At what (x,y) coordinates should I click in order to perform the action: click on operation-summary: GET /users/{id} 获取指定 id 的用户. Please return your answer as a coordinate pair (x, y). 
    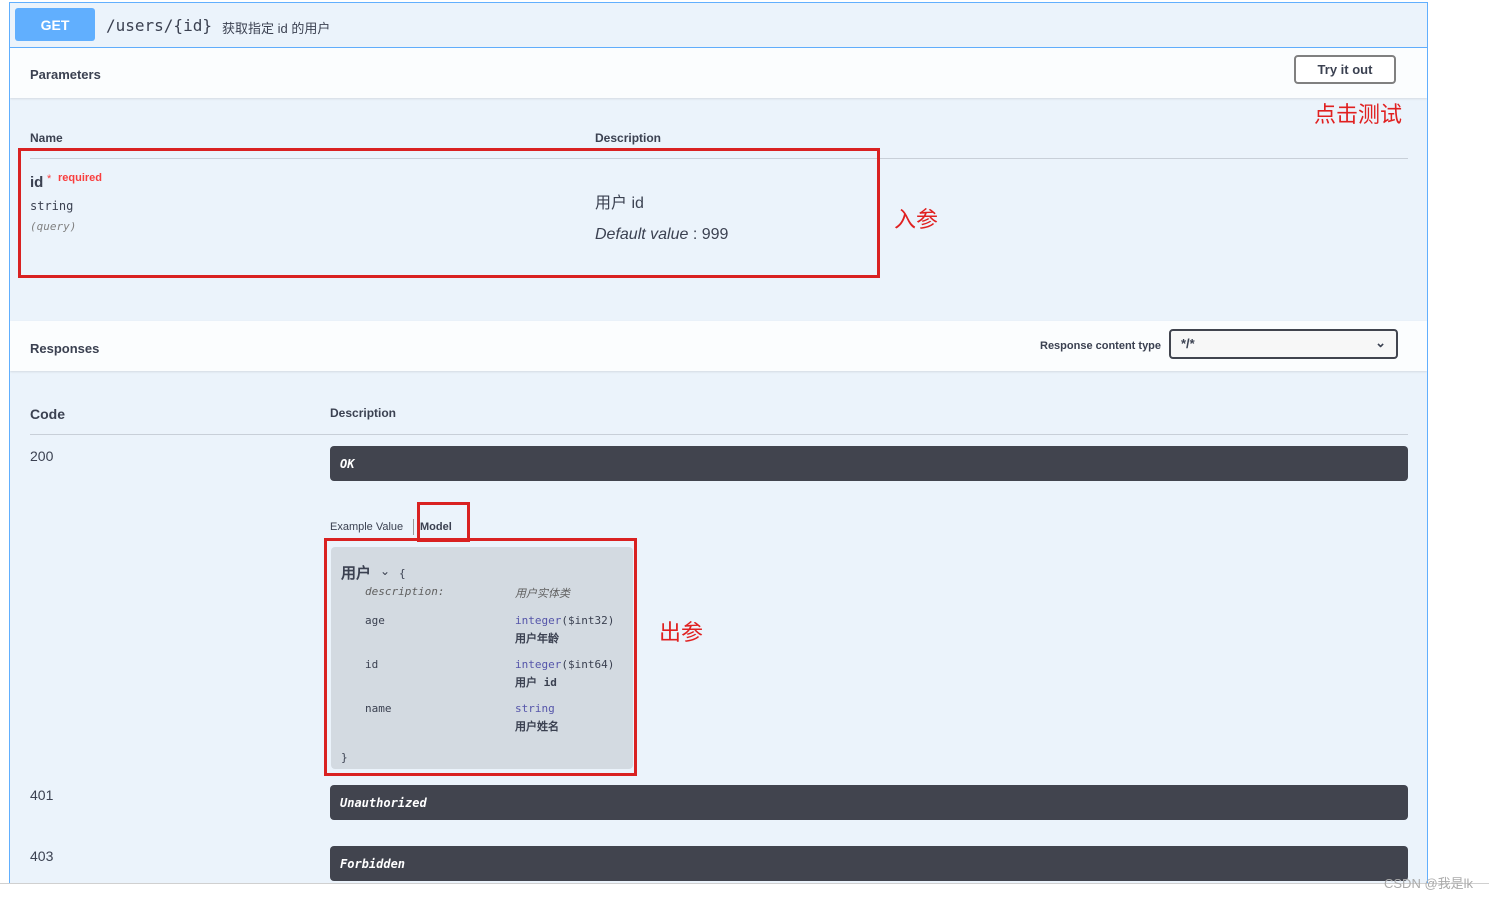
    Looking at the image, I should click on (718, 25).